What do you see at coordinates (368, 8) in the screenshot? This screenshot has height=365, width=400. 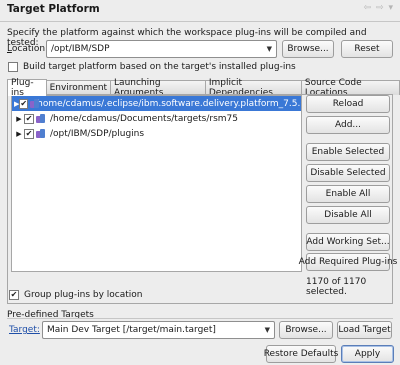 I see `back-arrow-icon: ⇦` at bounding box center [368, 8].